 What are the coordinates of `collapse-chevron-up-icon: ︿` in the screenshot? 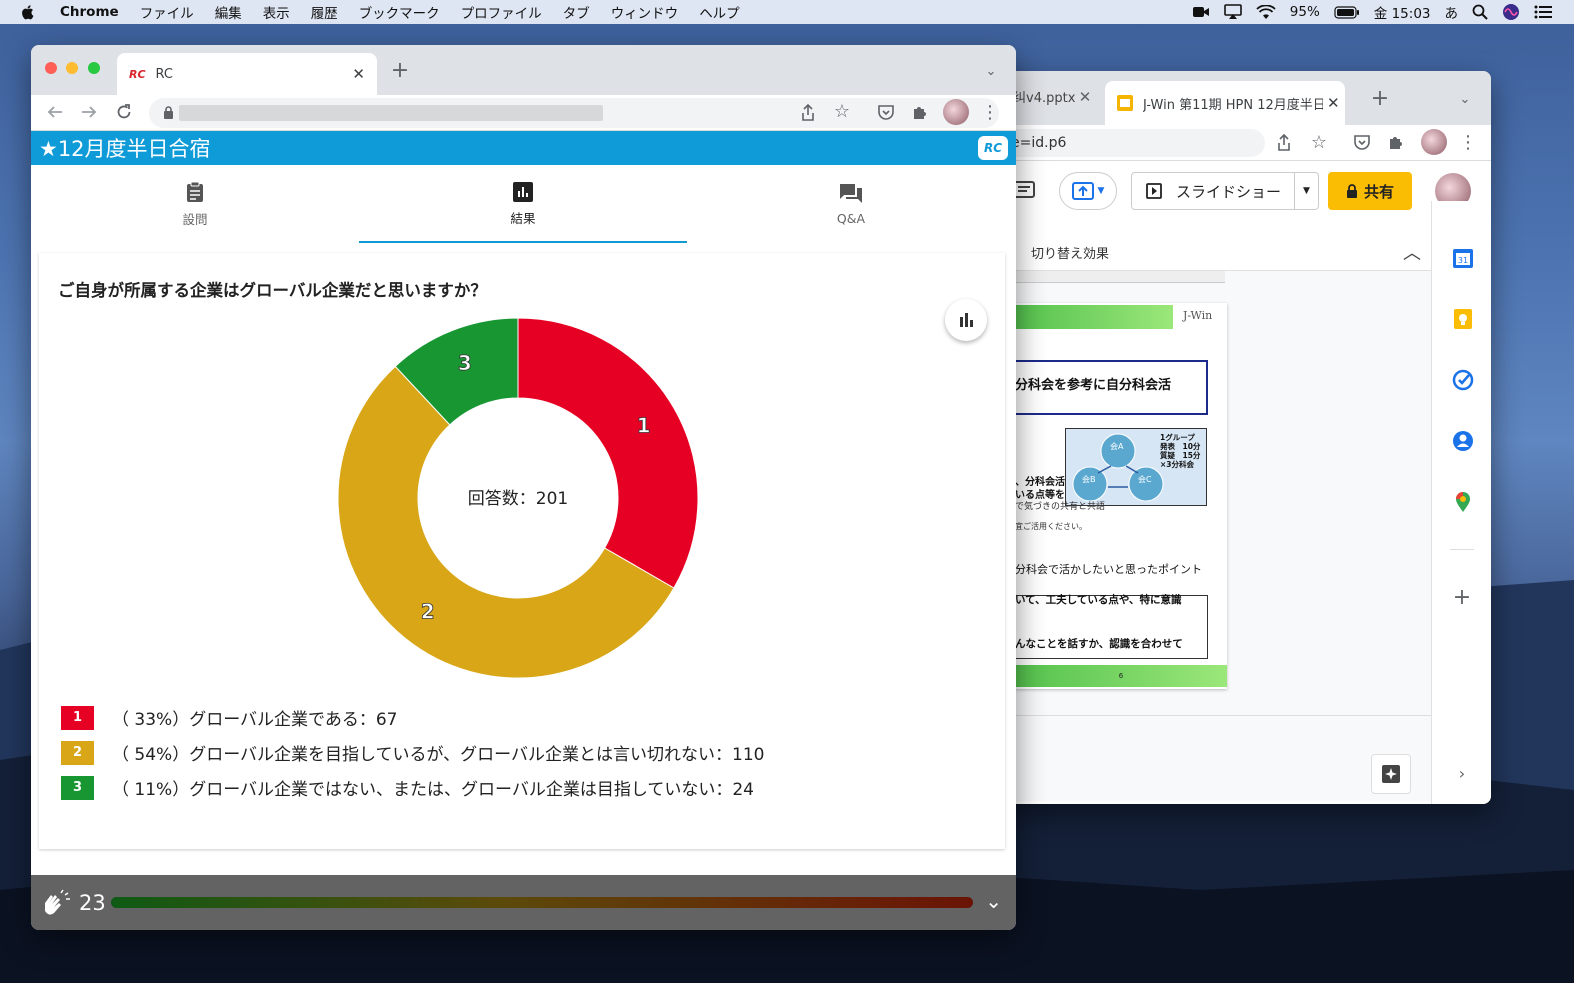 It's located at (1412, 252).